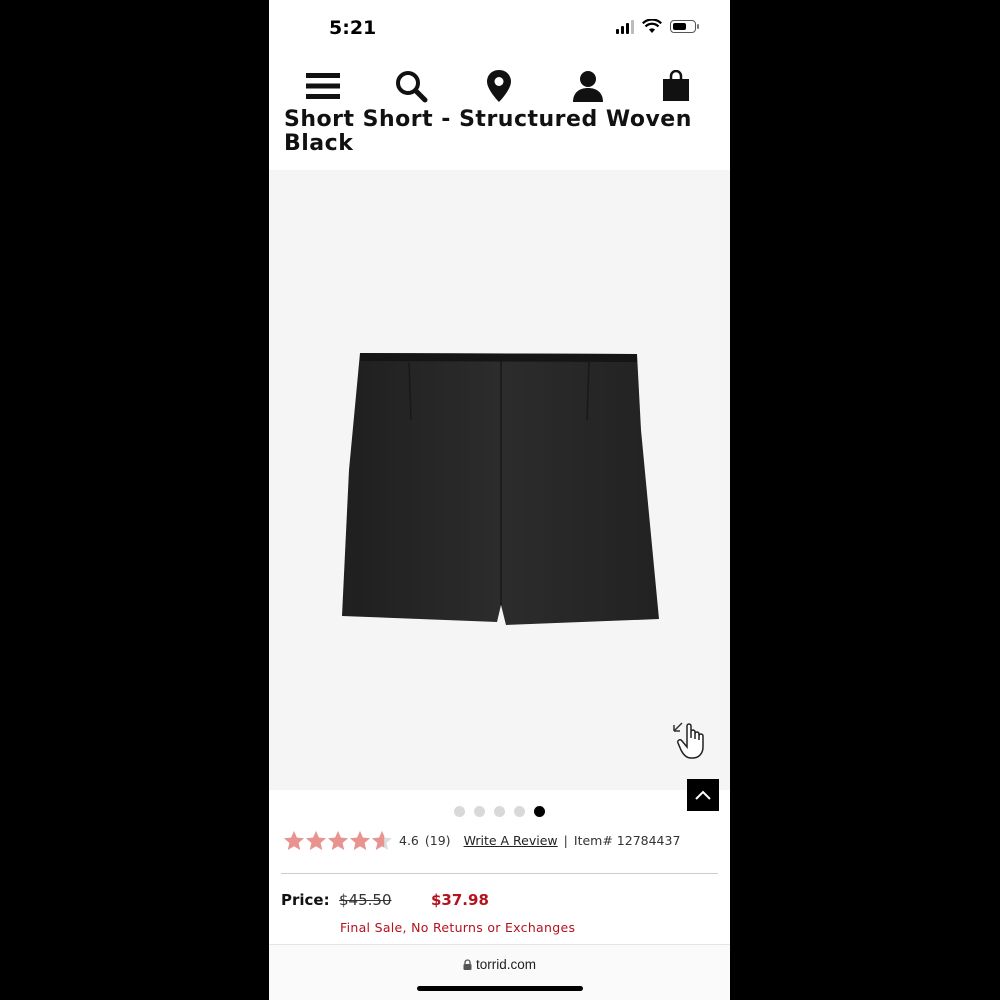  What do you see at coordinates (690, 743) in the screenshot?
I see `zoom-gesture-icon` at bounding box center [690, 743].